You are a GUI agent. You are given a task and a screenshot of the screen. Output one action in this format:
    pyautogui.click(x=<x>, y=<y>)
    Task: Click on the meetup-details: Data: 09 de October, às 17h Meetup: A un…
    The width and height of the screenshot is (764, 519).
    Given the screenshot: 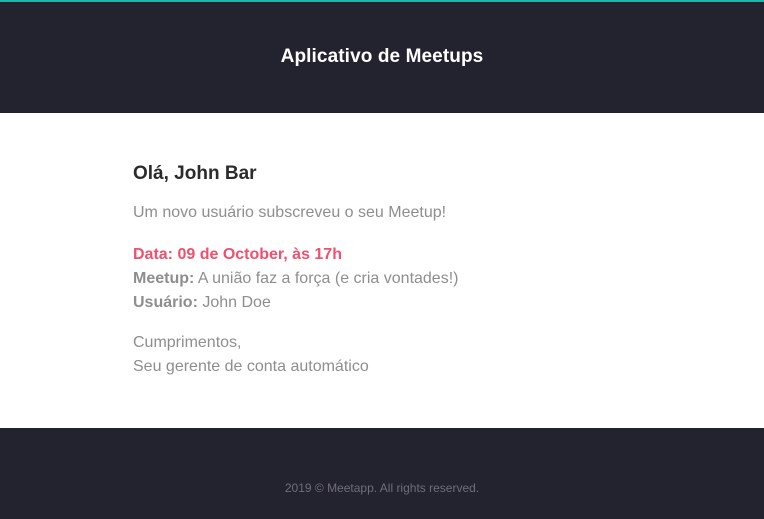 What is the action you would take?
    pyautogui.click(x=448, y=279)
    